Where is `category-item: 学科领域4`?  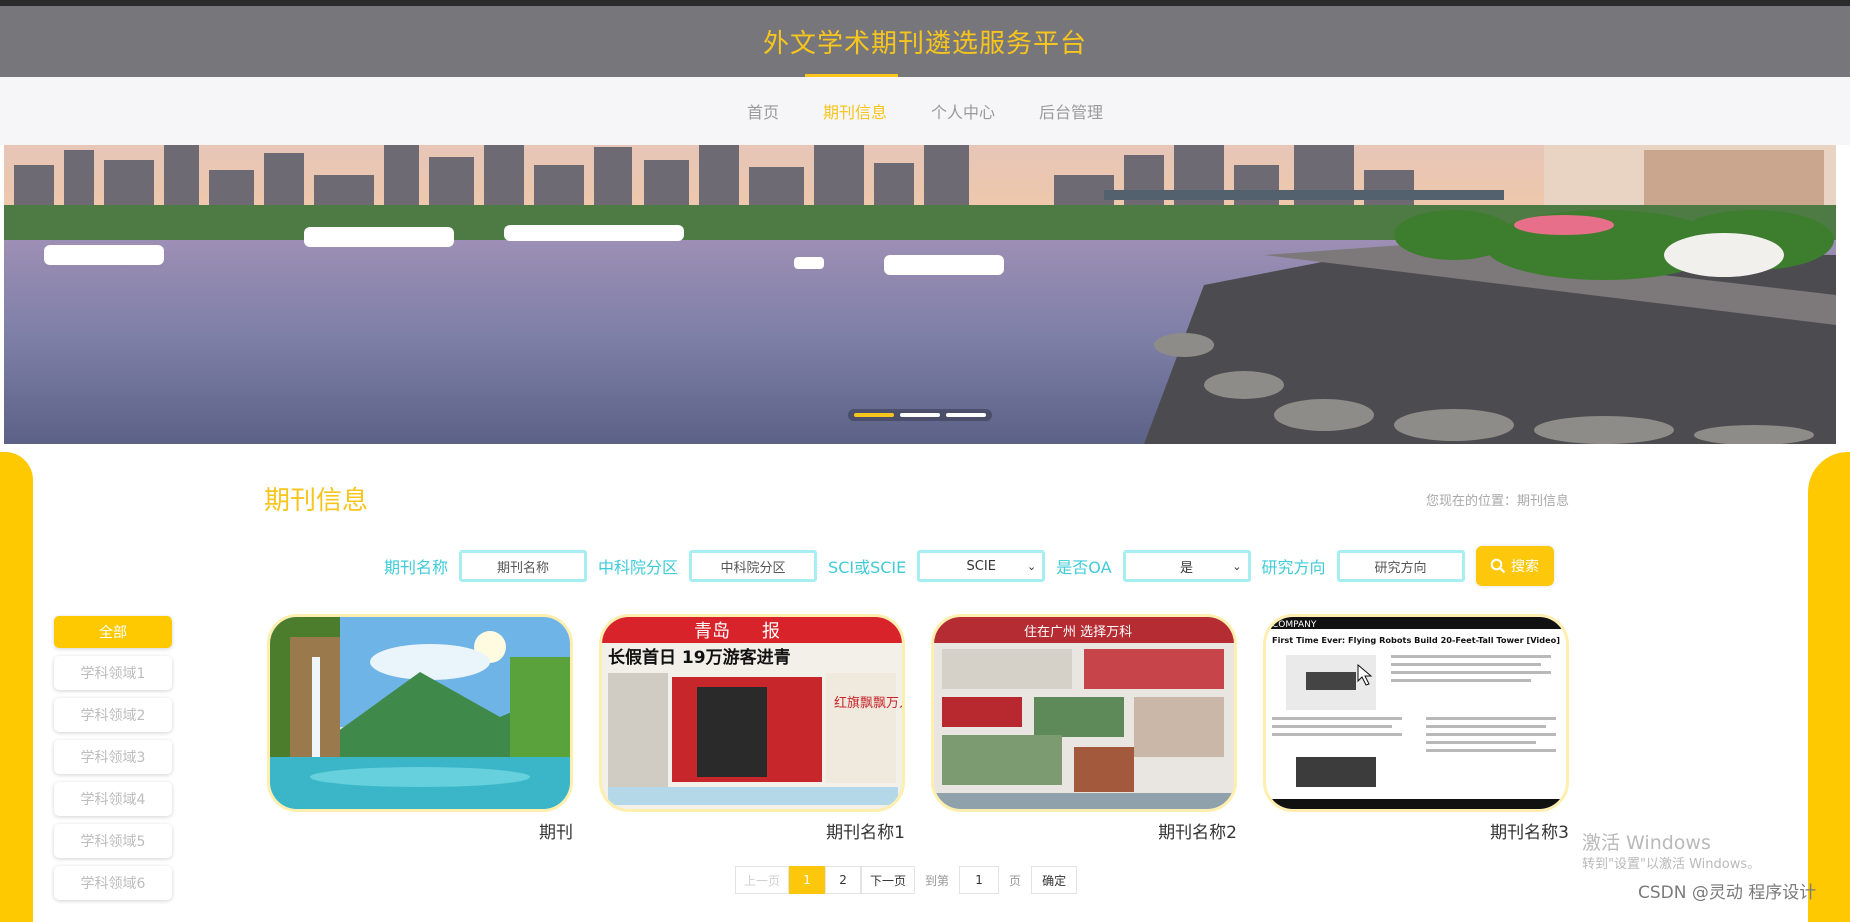 category-item: 学科领域4 is located at coordinates (113, 799).